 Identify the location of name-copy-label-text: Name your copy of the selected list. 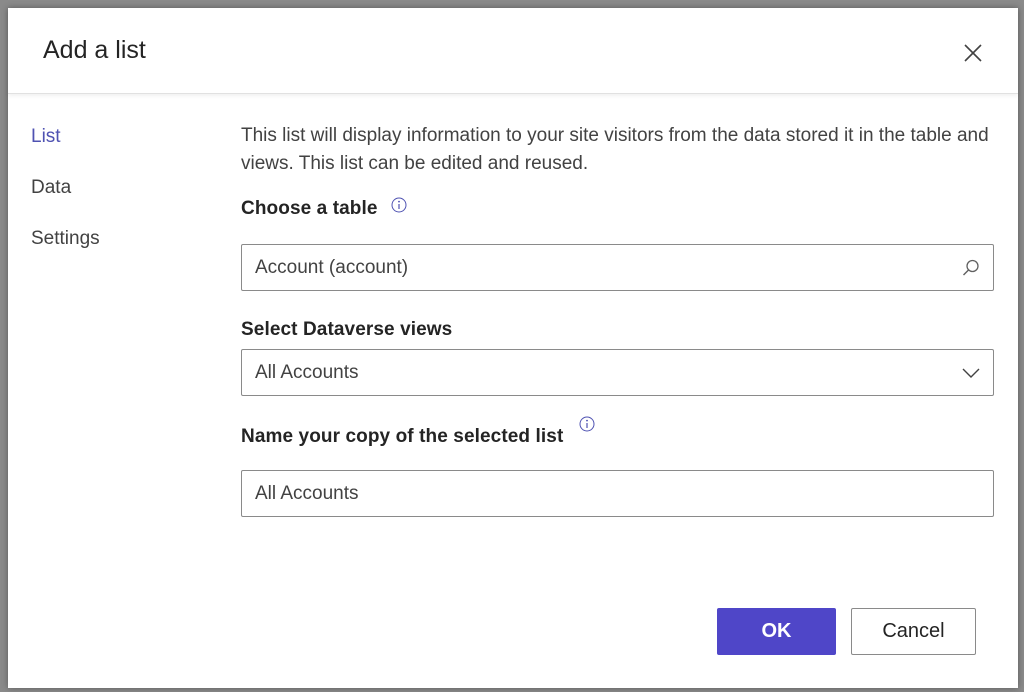
(402, 436).